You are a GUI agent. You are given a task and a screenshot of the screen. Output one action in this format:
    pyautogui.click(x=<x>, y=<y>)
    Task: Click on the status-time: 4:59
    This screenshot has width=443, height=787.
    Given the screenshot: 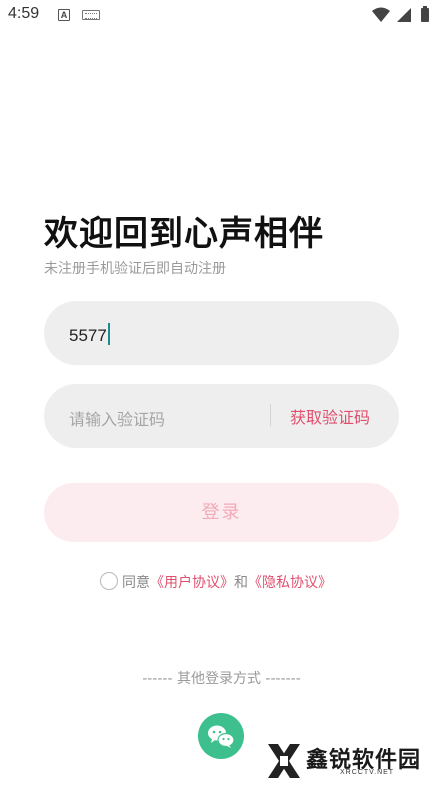 What is the action you would take?
    pyautogui.click(x=24, y=13)
    